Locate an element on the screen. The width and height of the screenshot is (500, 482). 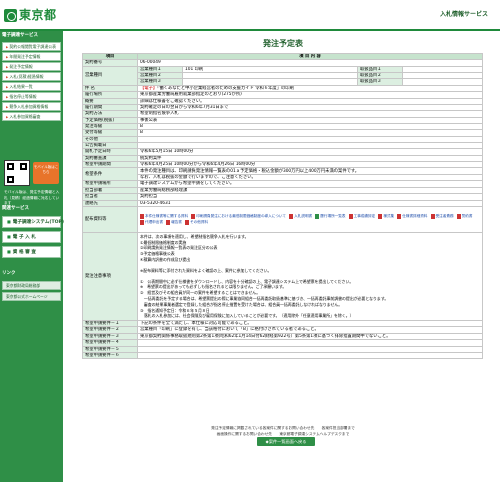
attachment-name: 様式集 is located at coordinates (389, 216).